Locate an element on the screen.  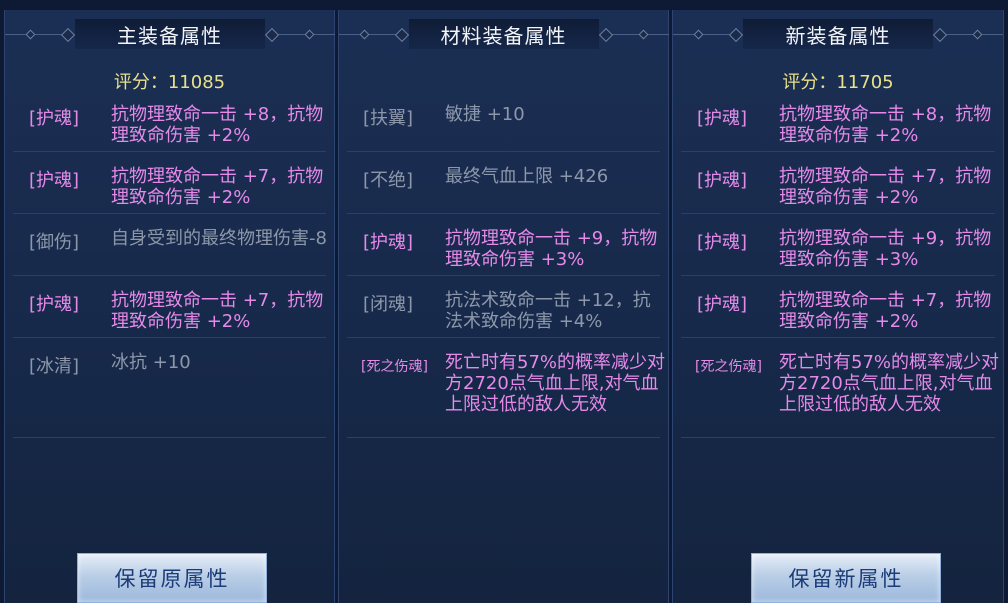
attribute-text: 最终气血上限 +426 is located at coordinates (527, 176).